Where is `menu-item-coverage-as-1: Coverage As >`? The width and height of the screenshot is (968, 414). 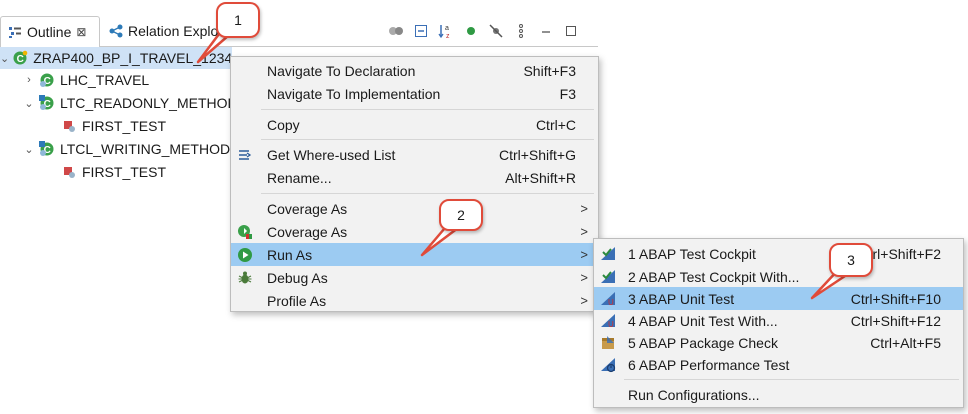 menu-item-coverage-as-1: Coverage As > is located at coordinates (414, 208).